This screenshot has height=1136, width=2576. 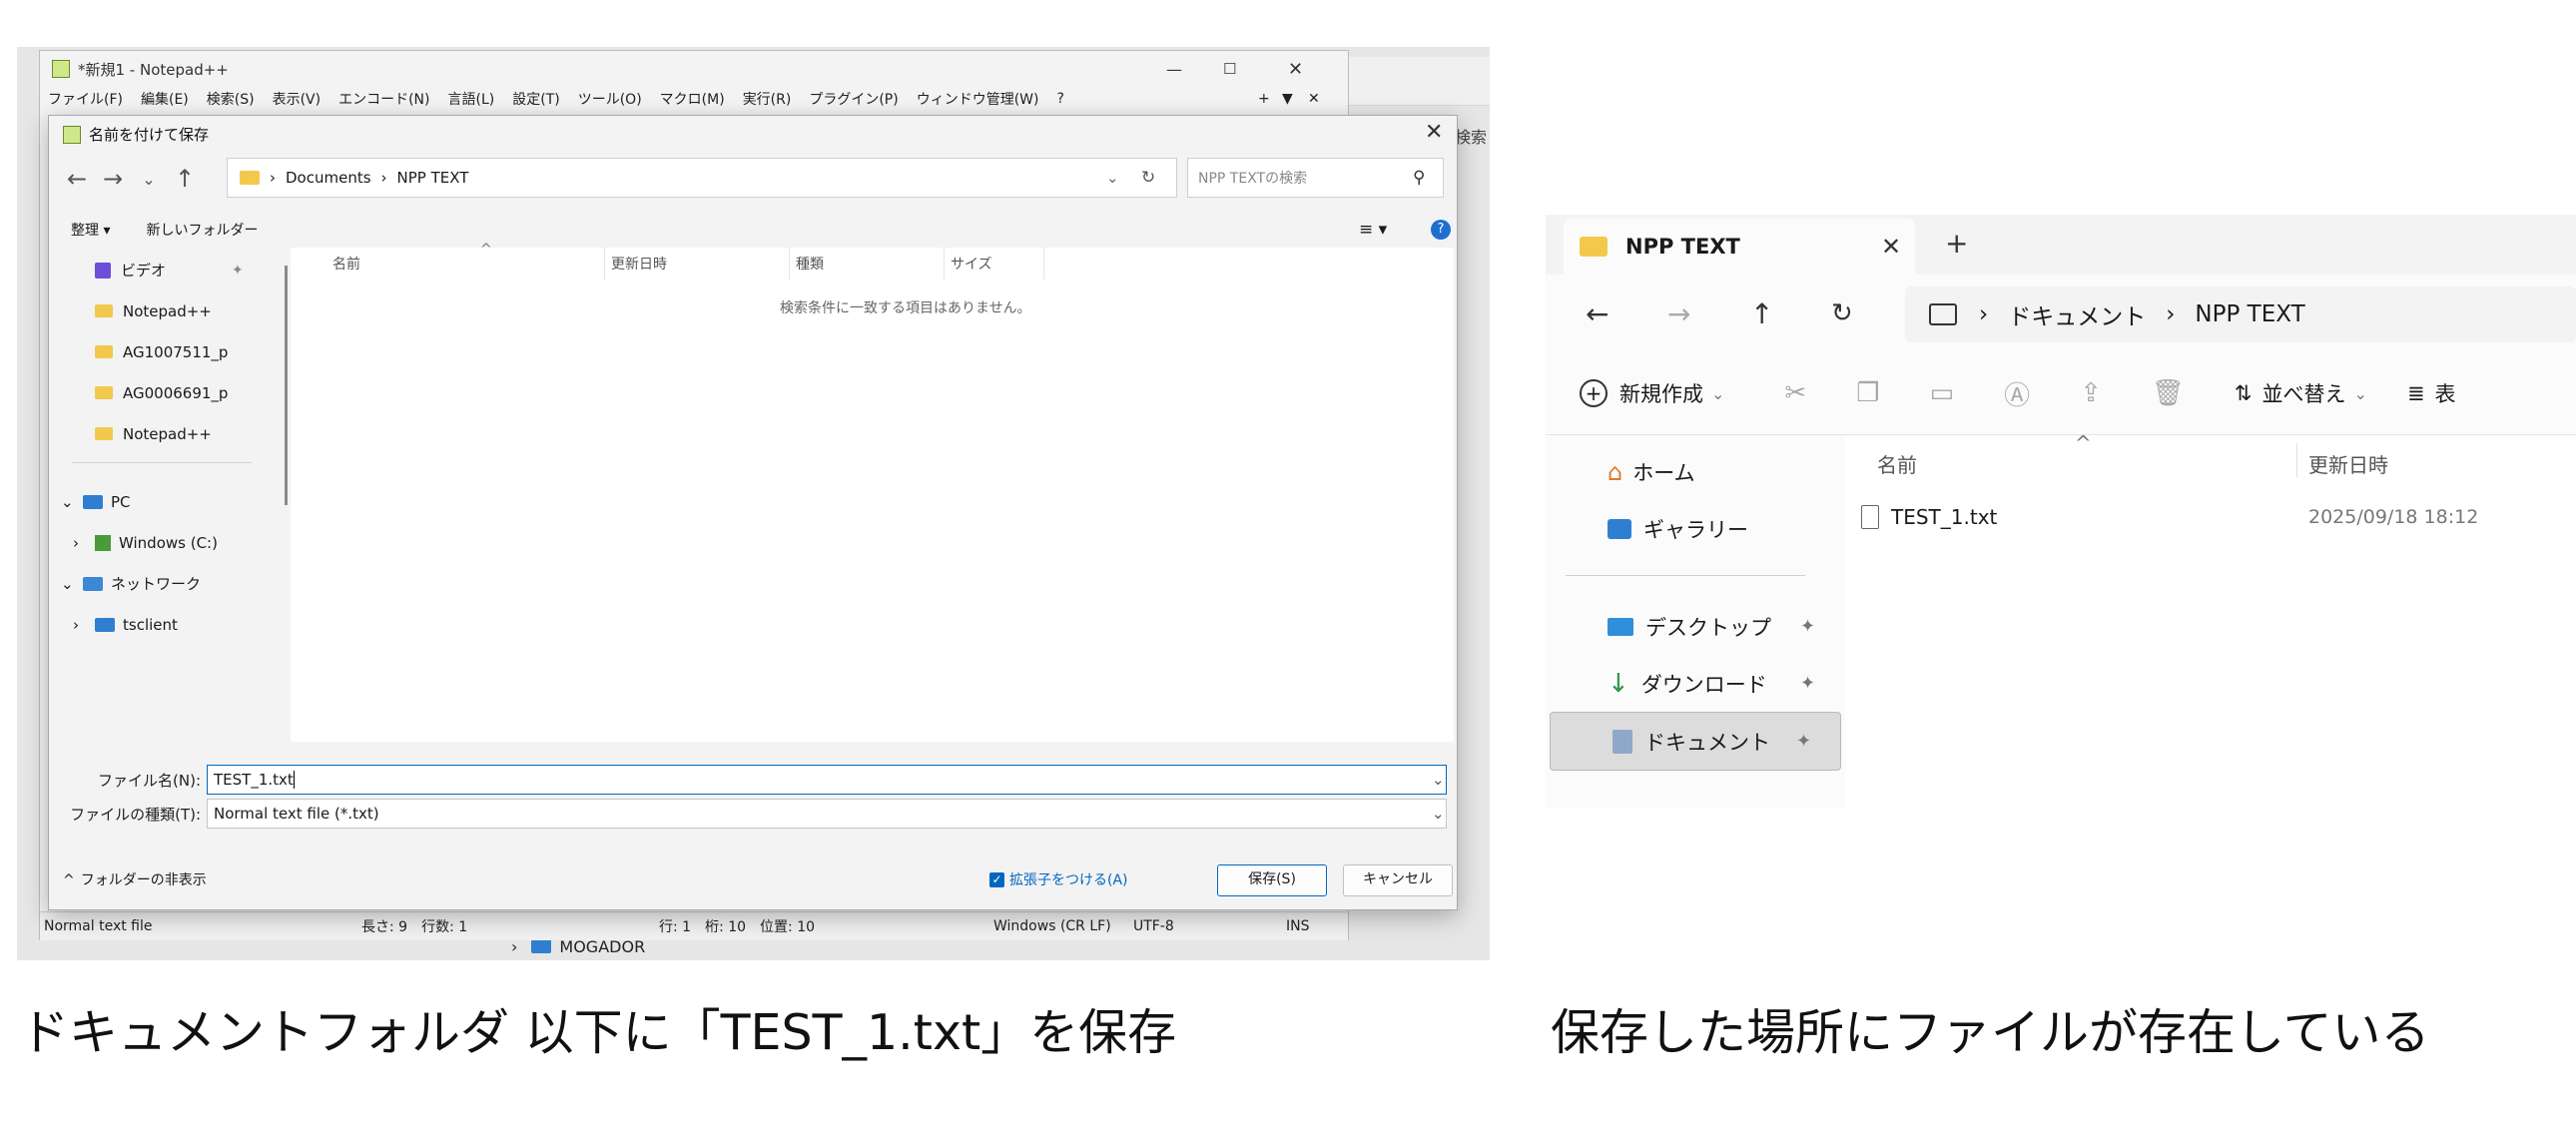 I want to click on search-input: NPP TEXTの検索, so click(x=1252, y=178).